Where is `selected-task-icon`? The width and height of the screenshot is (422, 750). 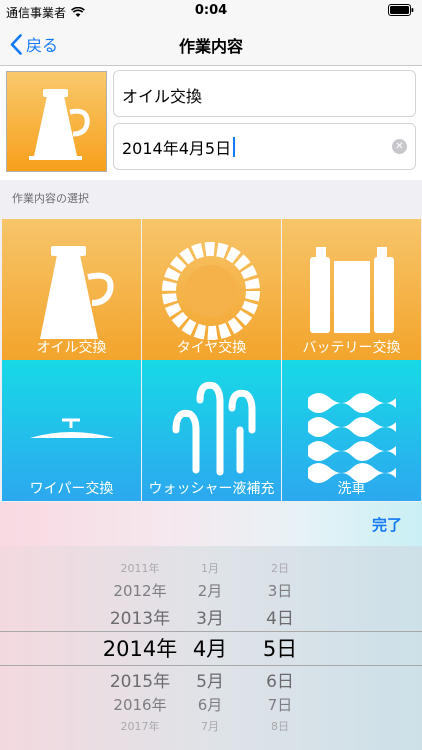 selected-task-icon is located at coordinates (56, 121).